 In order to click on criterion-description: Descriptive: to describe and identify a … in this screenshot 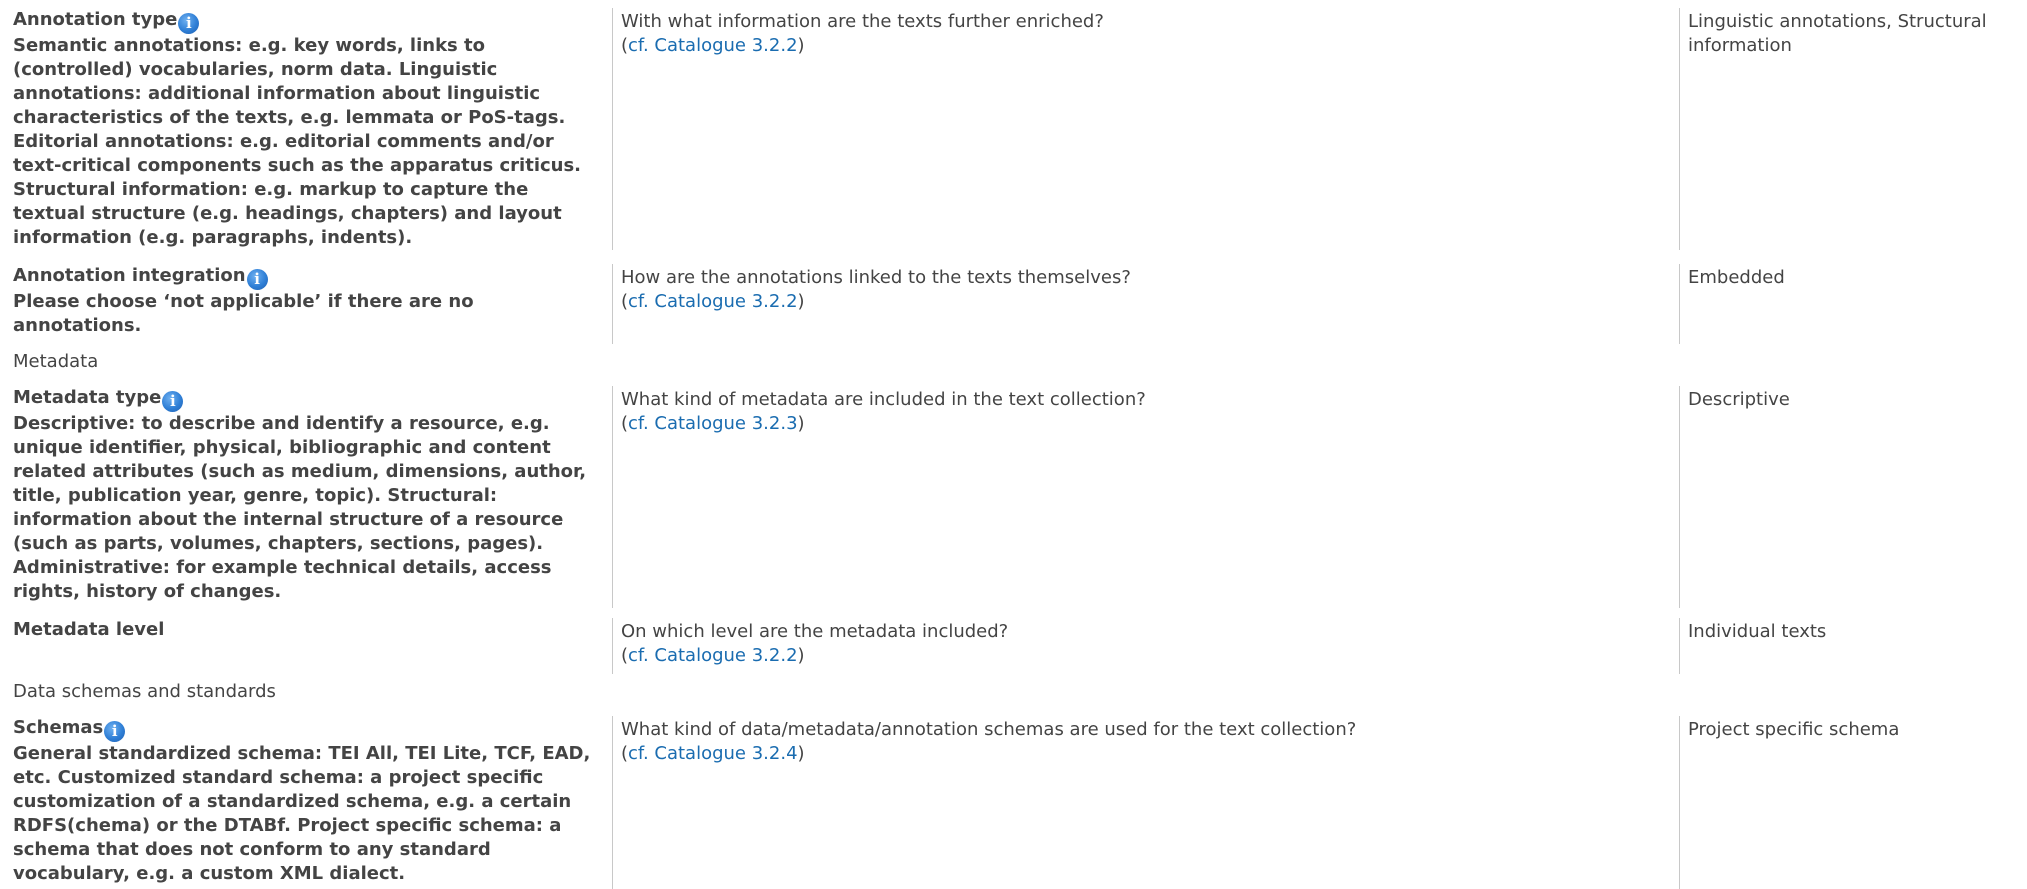, I will do `click(300, 507)`.